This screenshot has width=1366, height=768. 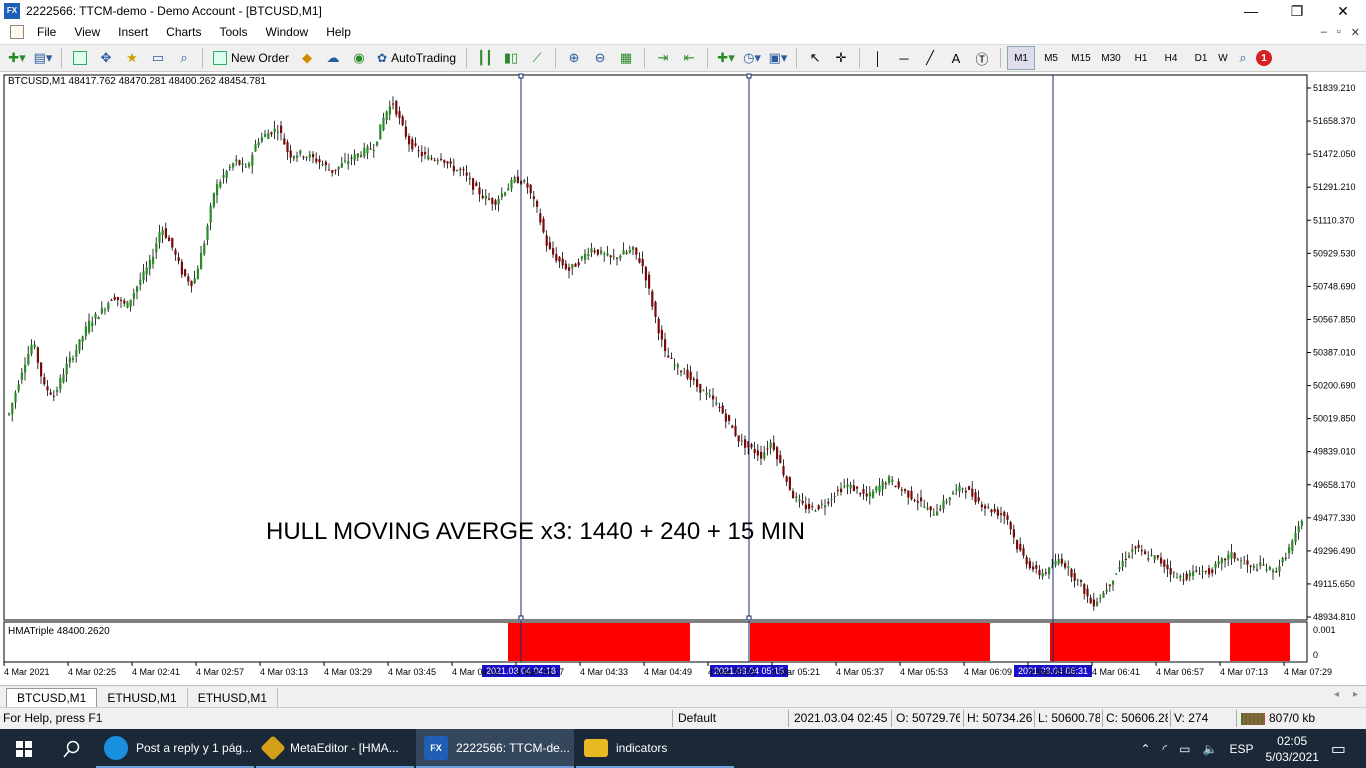 What do you see at coordinates (72, 748) in the screenshot?
I see `search-icon` at bounding box center [72, 748].